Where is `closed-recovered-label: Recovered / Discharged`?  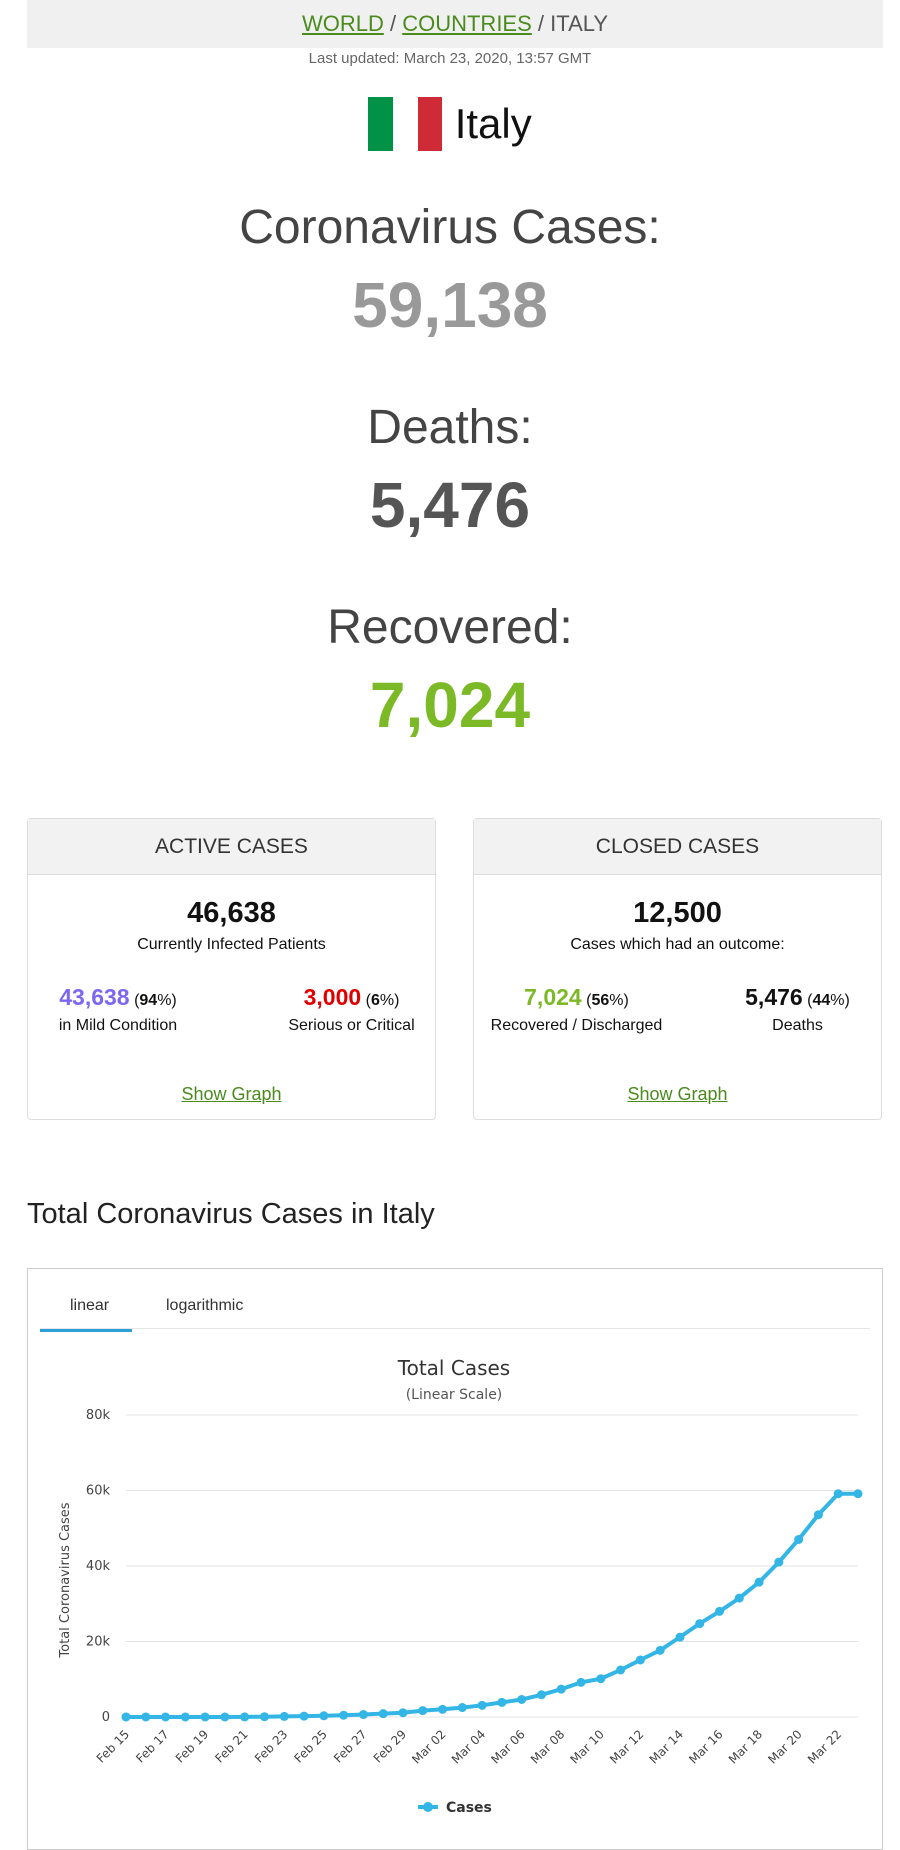 closed-recovered-label: Recovered / Discharged is located at coordinates (576, 1025).